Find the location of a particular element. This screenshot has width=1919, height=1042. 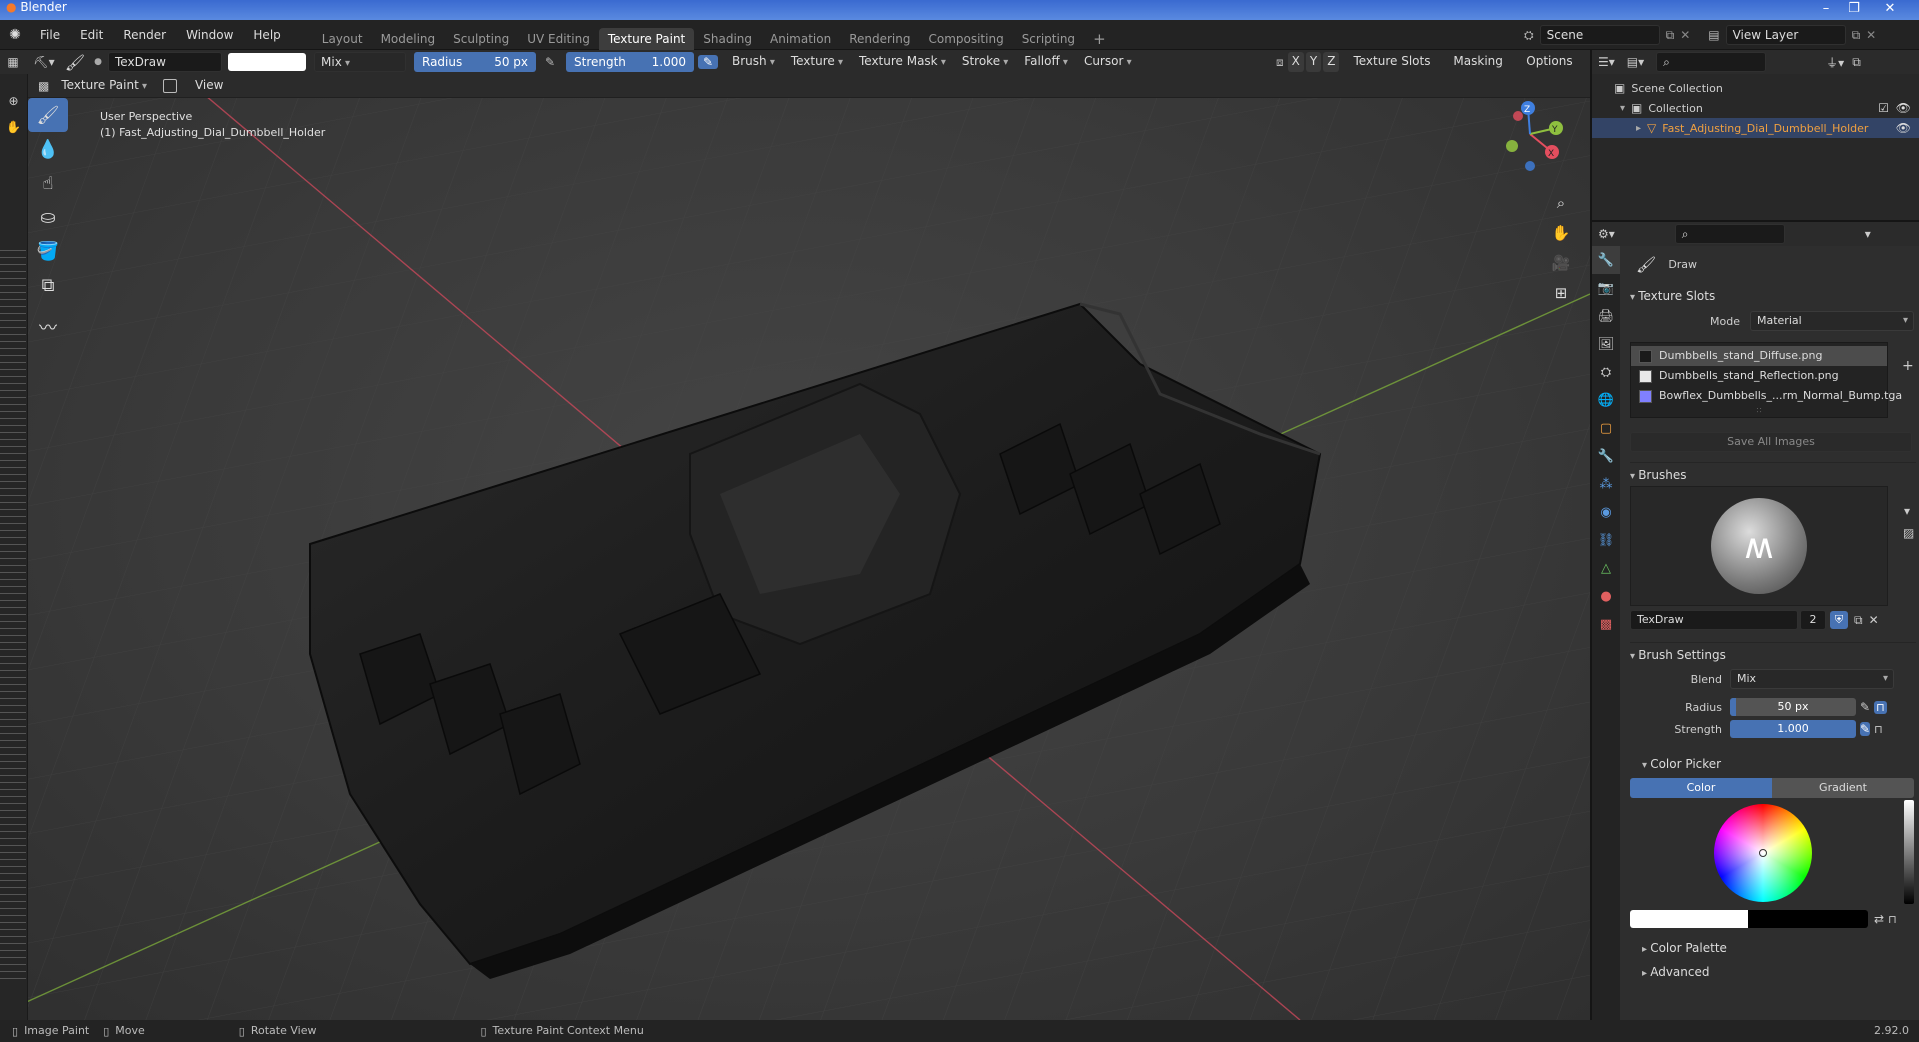

cursor-menu: Cursor is located at coordinates (1108, 62).